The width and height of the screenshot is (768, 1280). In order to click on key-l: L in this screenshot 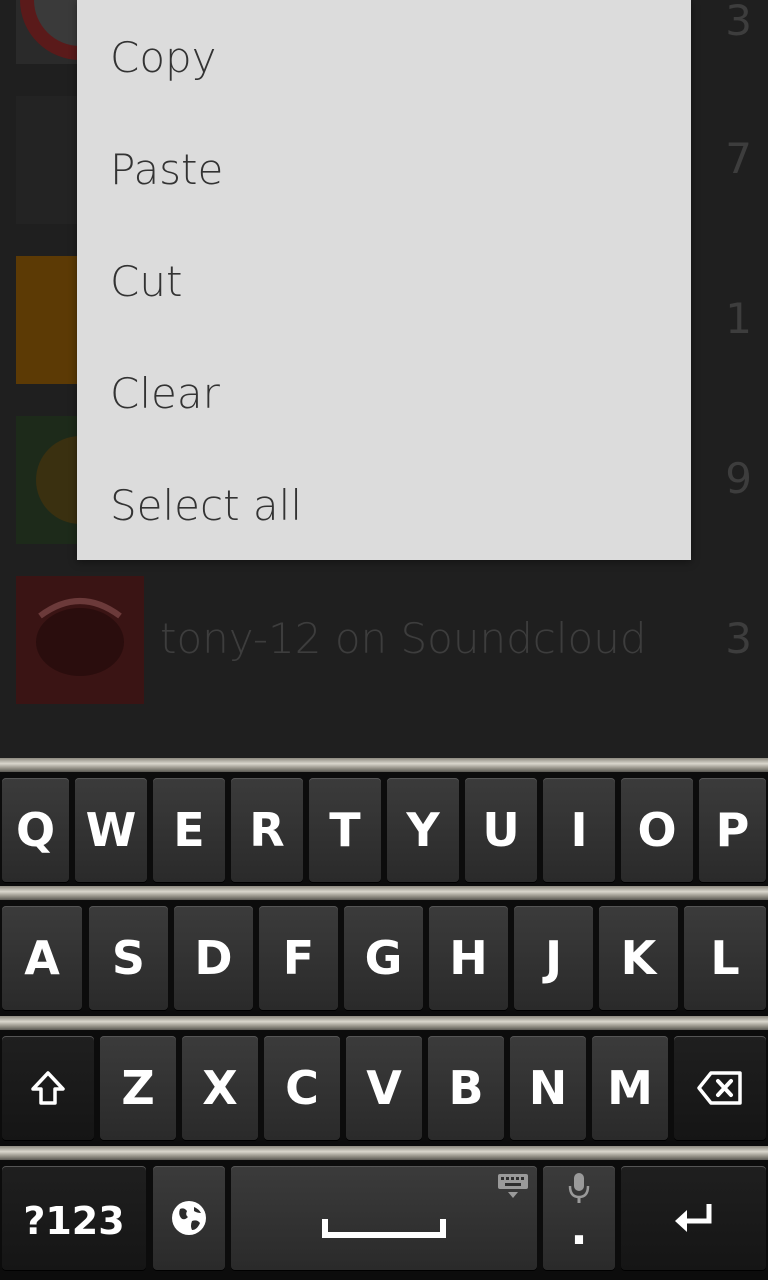, I will do `click(725, 958)`.